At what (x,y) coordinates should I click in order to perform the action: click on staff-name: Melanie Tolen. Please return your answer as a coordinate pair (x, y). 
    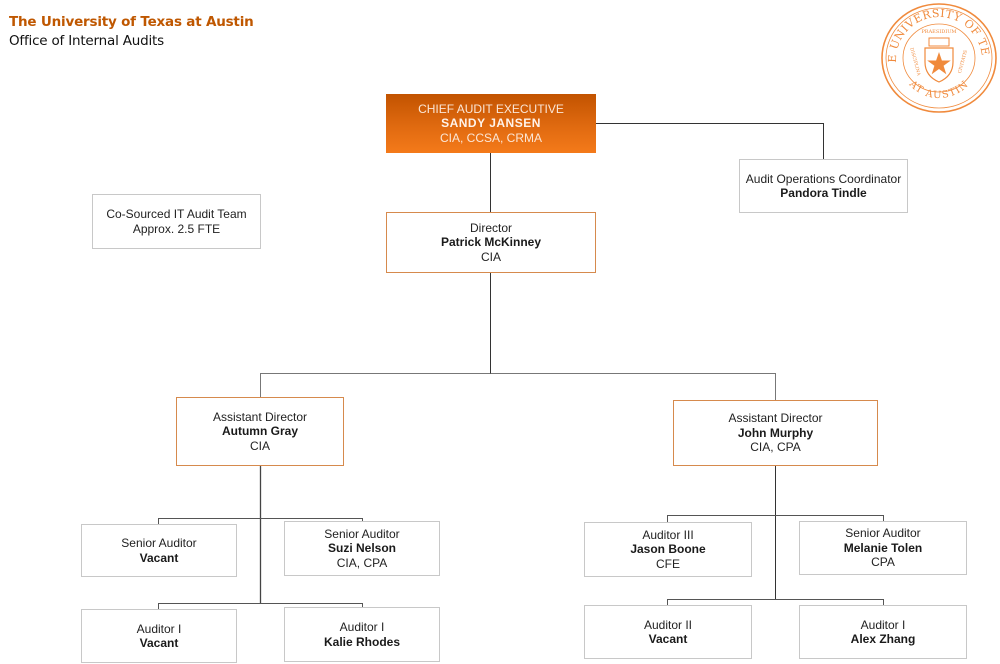
    Looking at the image, I should click on (883, 547).